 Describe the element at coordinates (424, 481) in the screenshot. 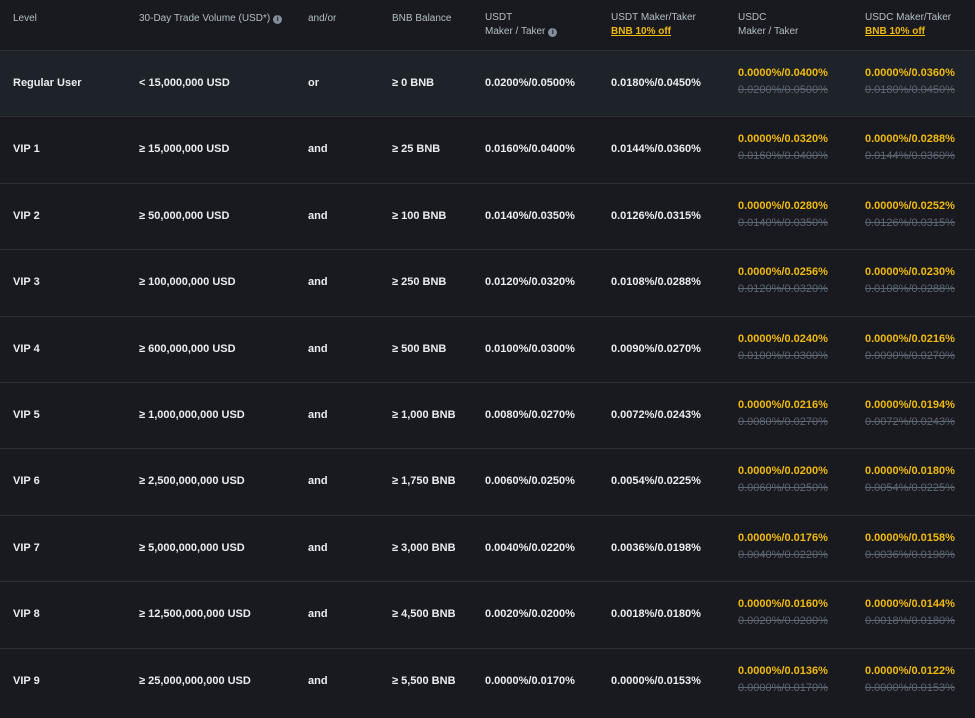

I see `bnb-balance-cell: ≥ 1,750 BNB` at that location.